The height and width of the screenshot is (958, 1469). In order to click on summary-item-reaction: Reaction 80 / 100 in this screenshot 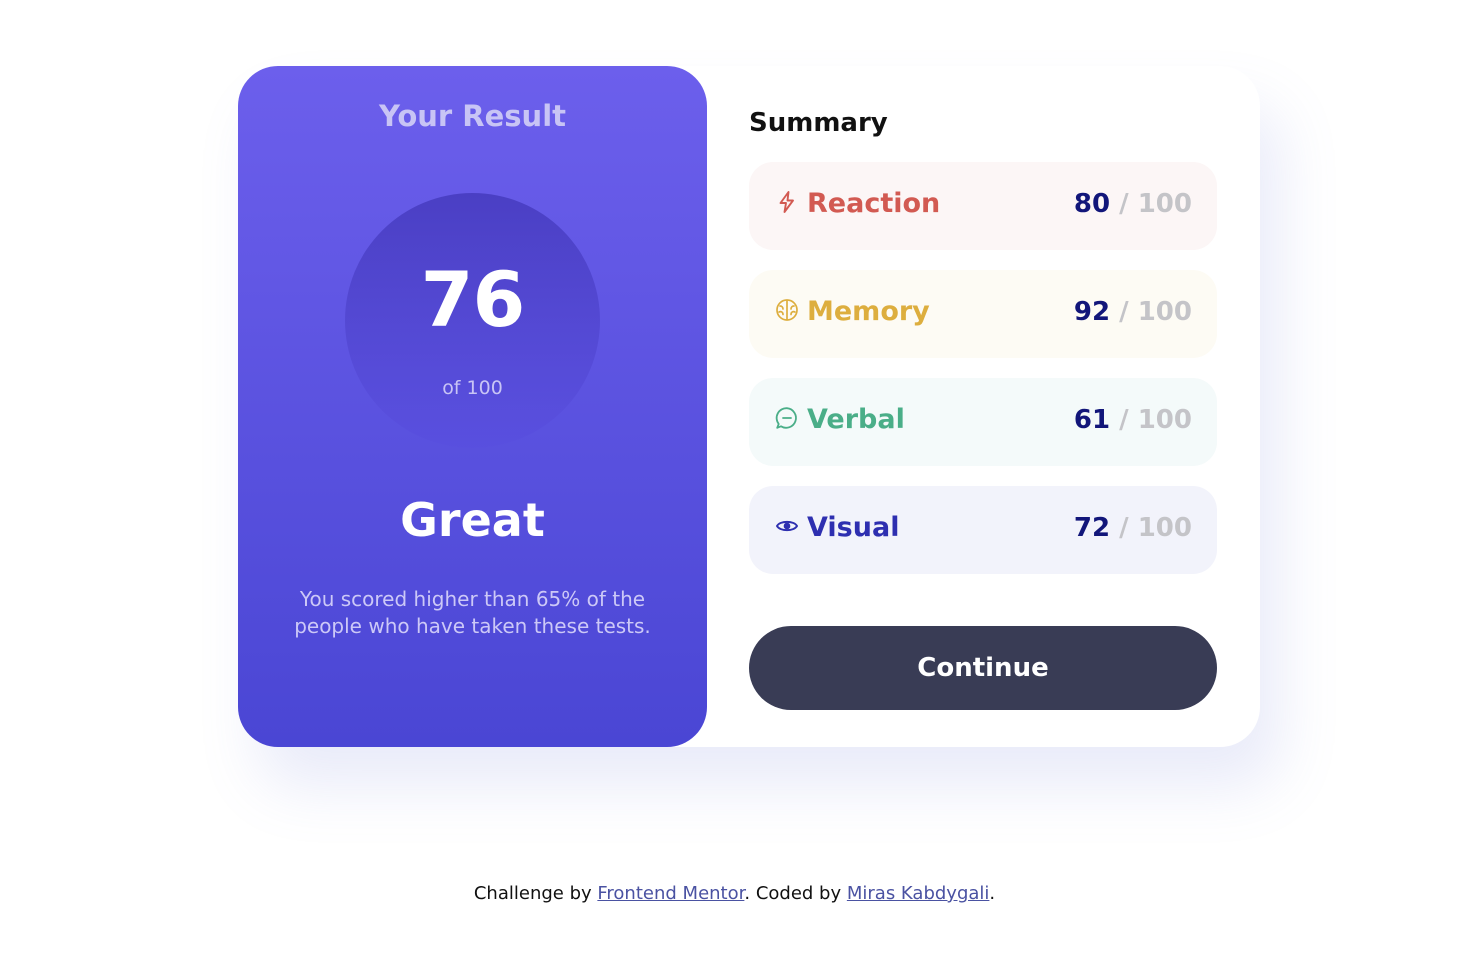, I will do `click(983, 206)`.